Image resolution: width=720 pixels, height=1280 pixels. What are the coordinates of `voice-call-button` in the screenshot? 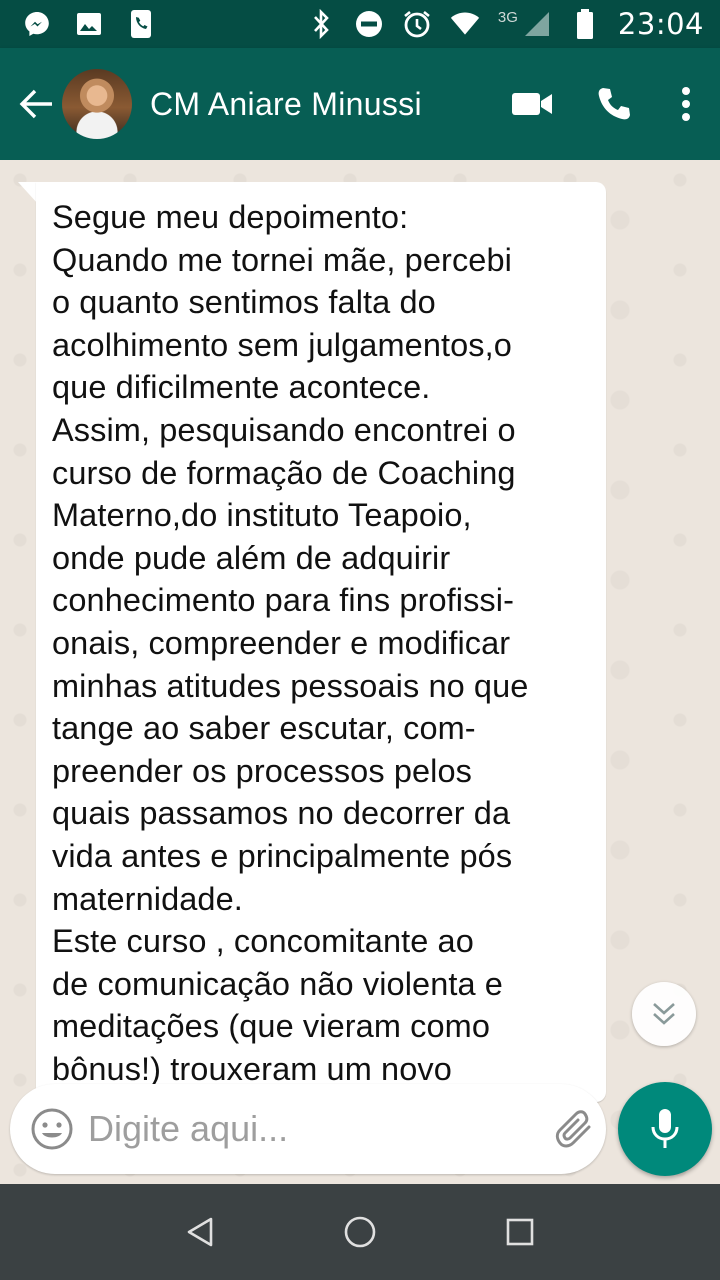 It's located at (614, 104).